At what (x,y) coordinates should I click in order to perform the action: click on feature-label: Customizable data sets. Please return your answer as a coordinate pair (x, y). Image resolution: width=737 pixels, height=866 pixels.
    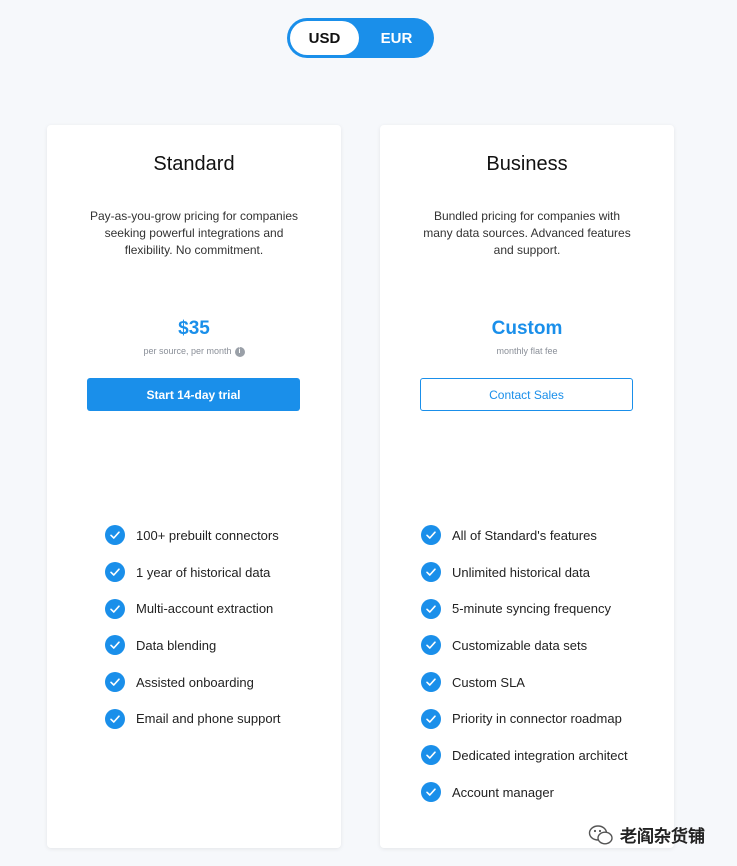
    Looking at the image, I should click on (520, 645).